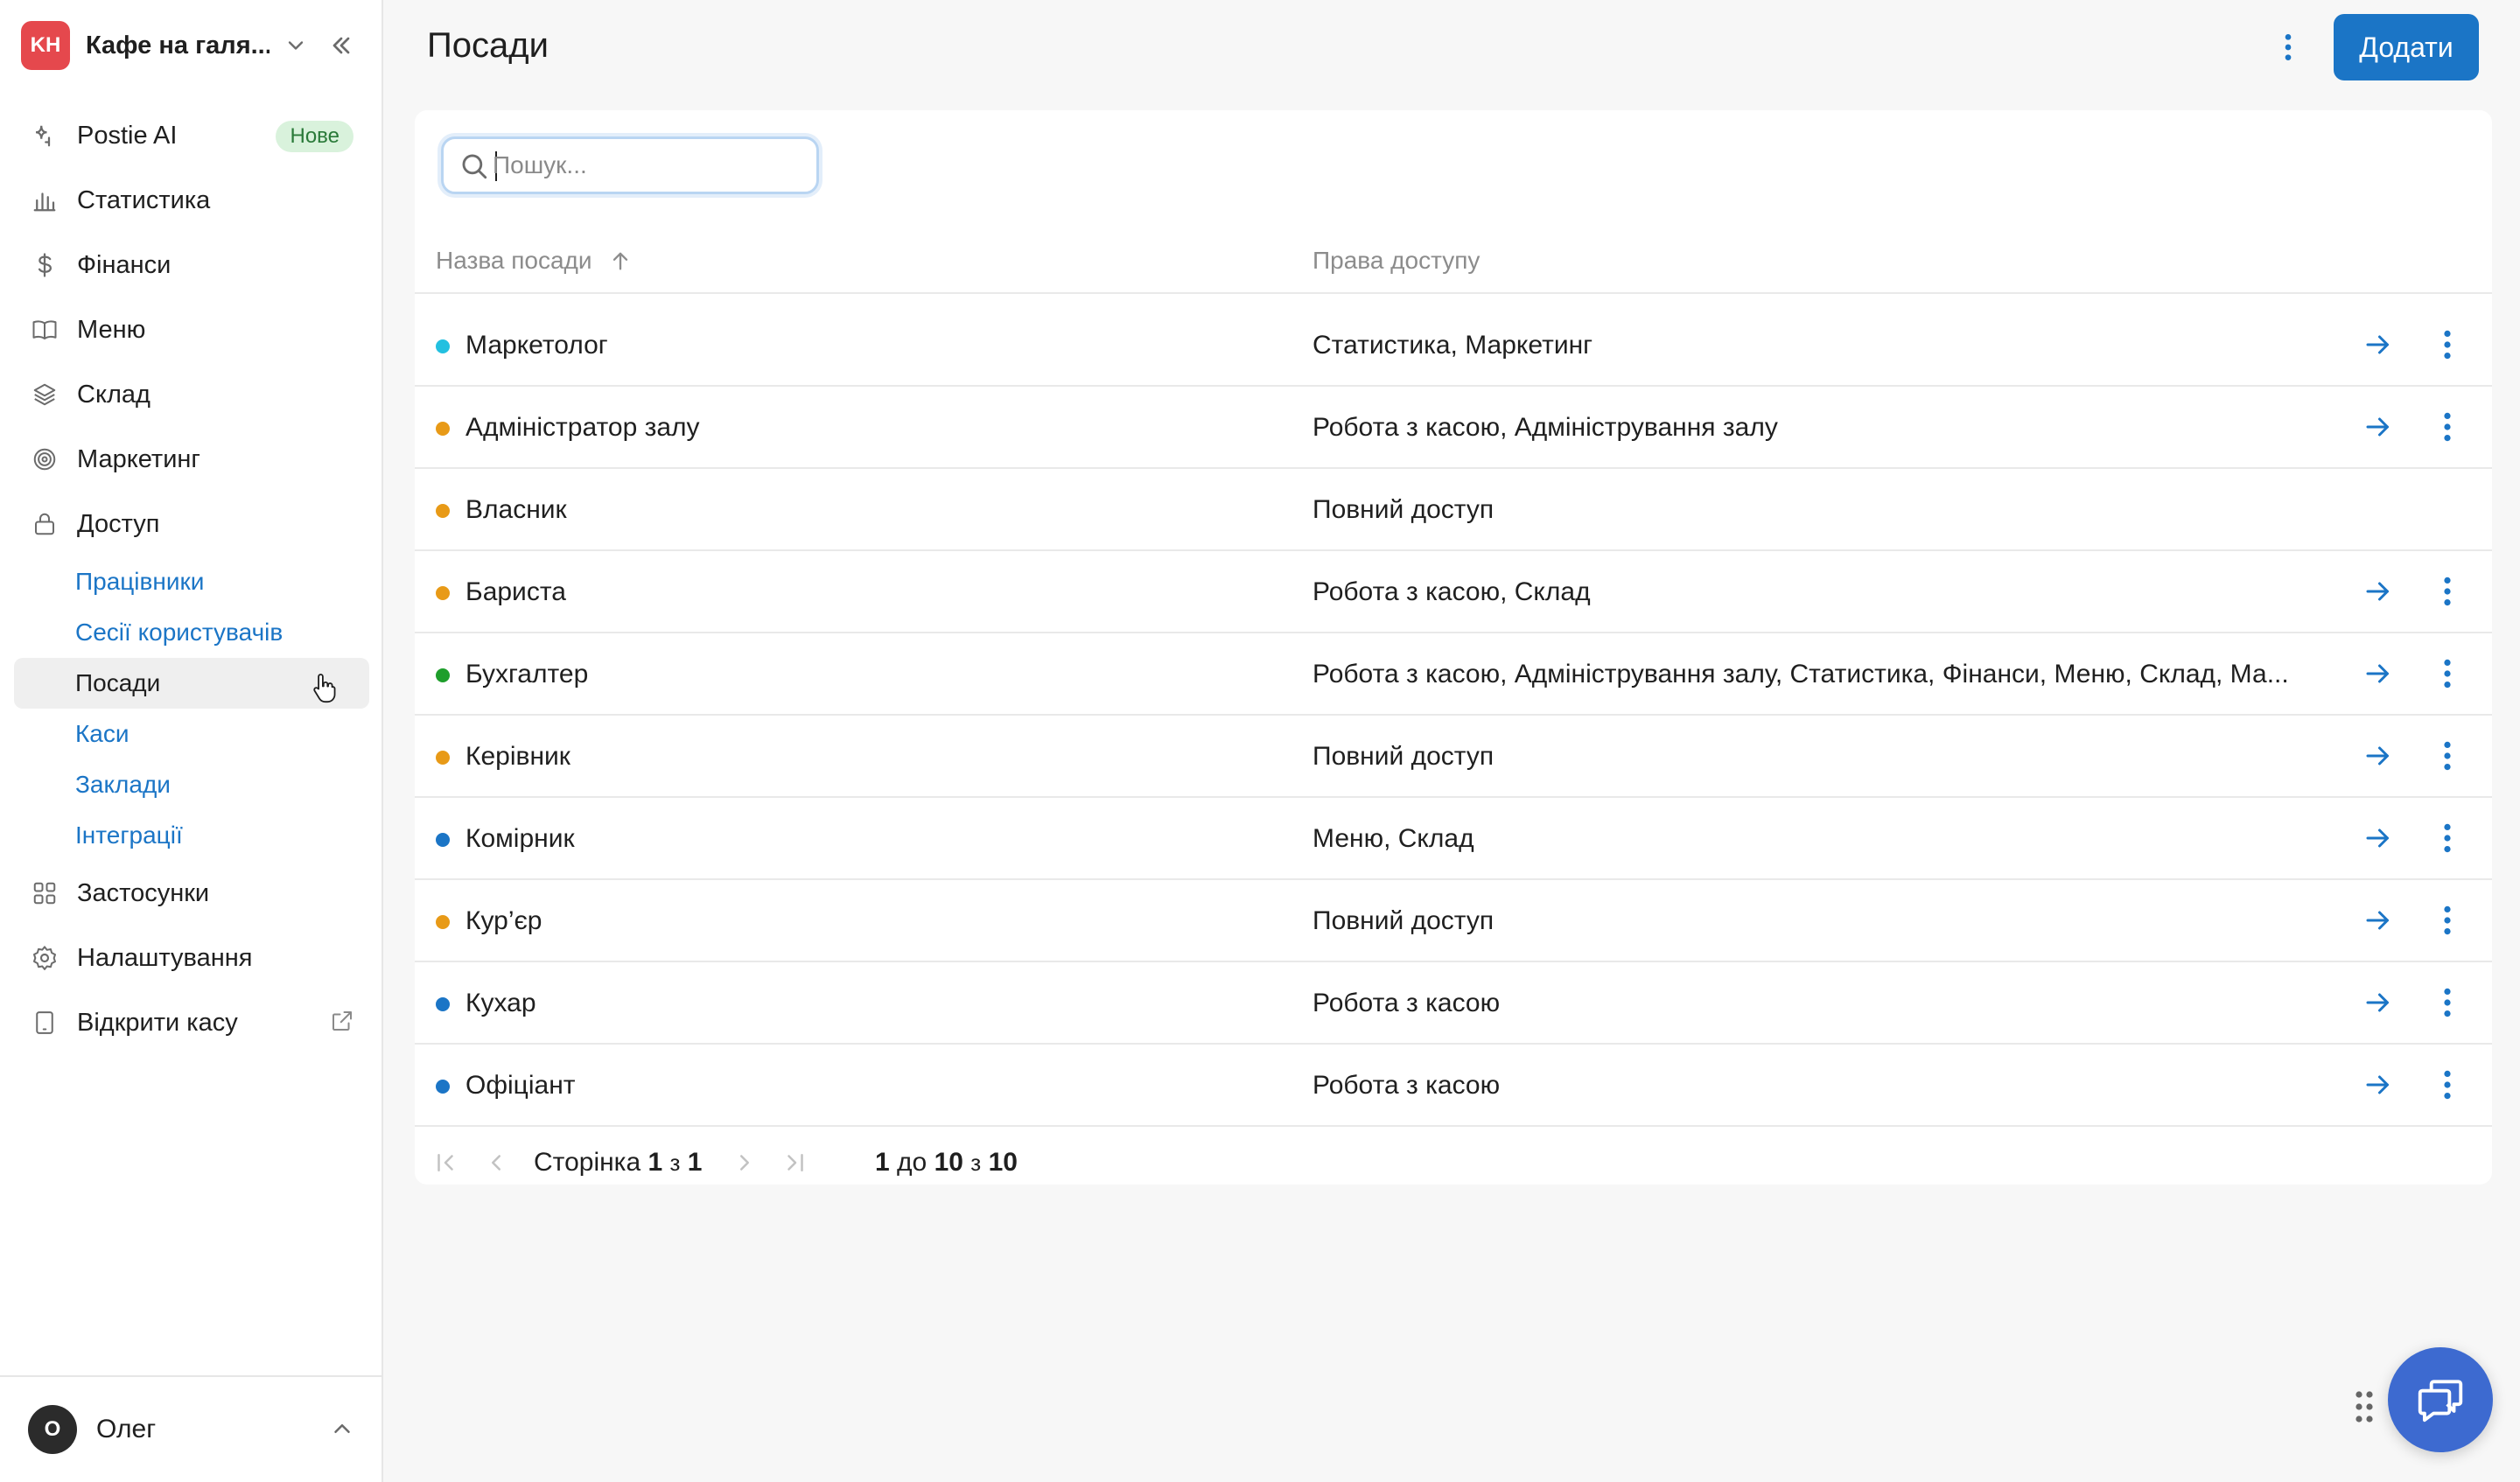 The height and width of the screenshot is (1482, 2520). What do you see at coordinates (501, 1003) in the screenshot?
I see `position-name: Кухар` at bounding box center [501, 1003].